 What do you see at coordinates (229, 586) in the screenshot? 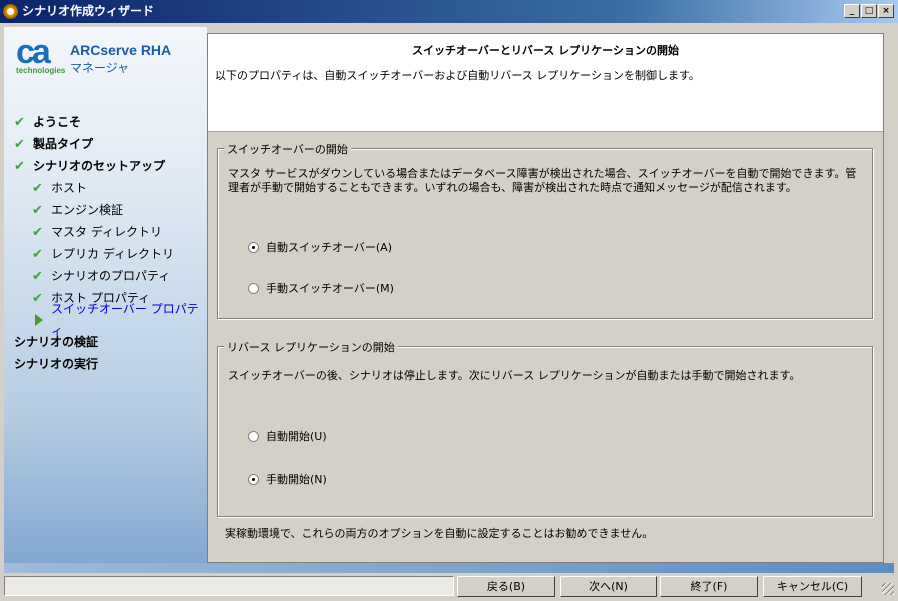
I see `status-bar` at bounding box center [229, 586].